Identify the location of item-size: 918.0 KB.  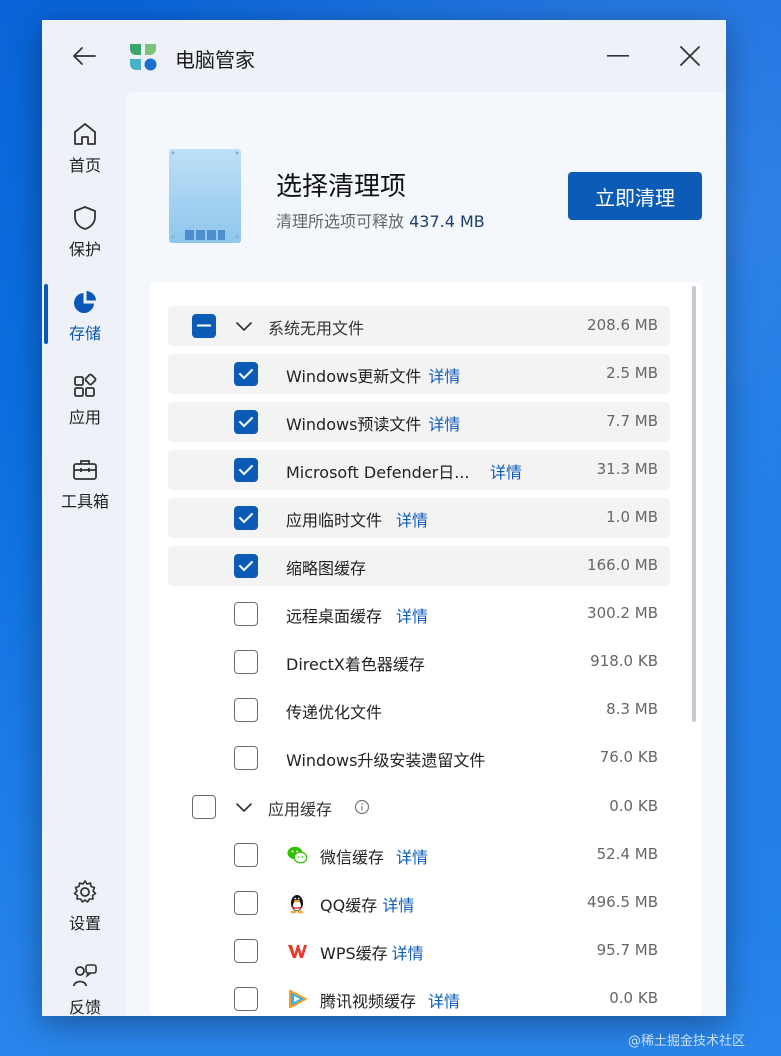
(624, 661).